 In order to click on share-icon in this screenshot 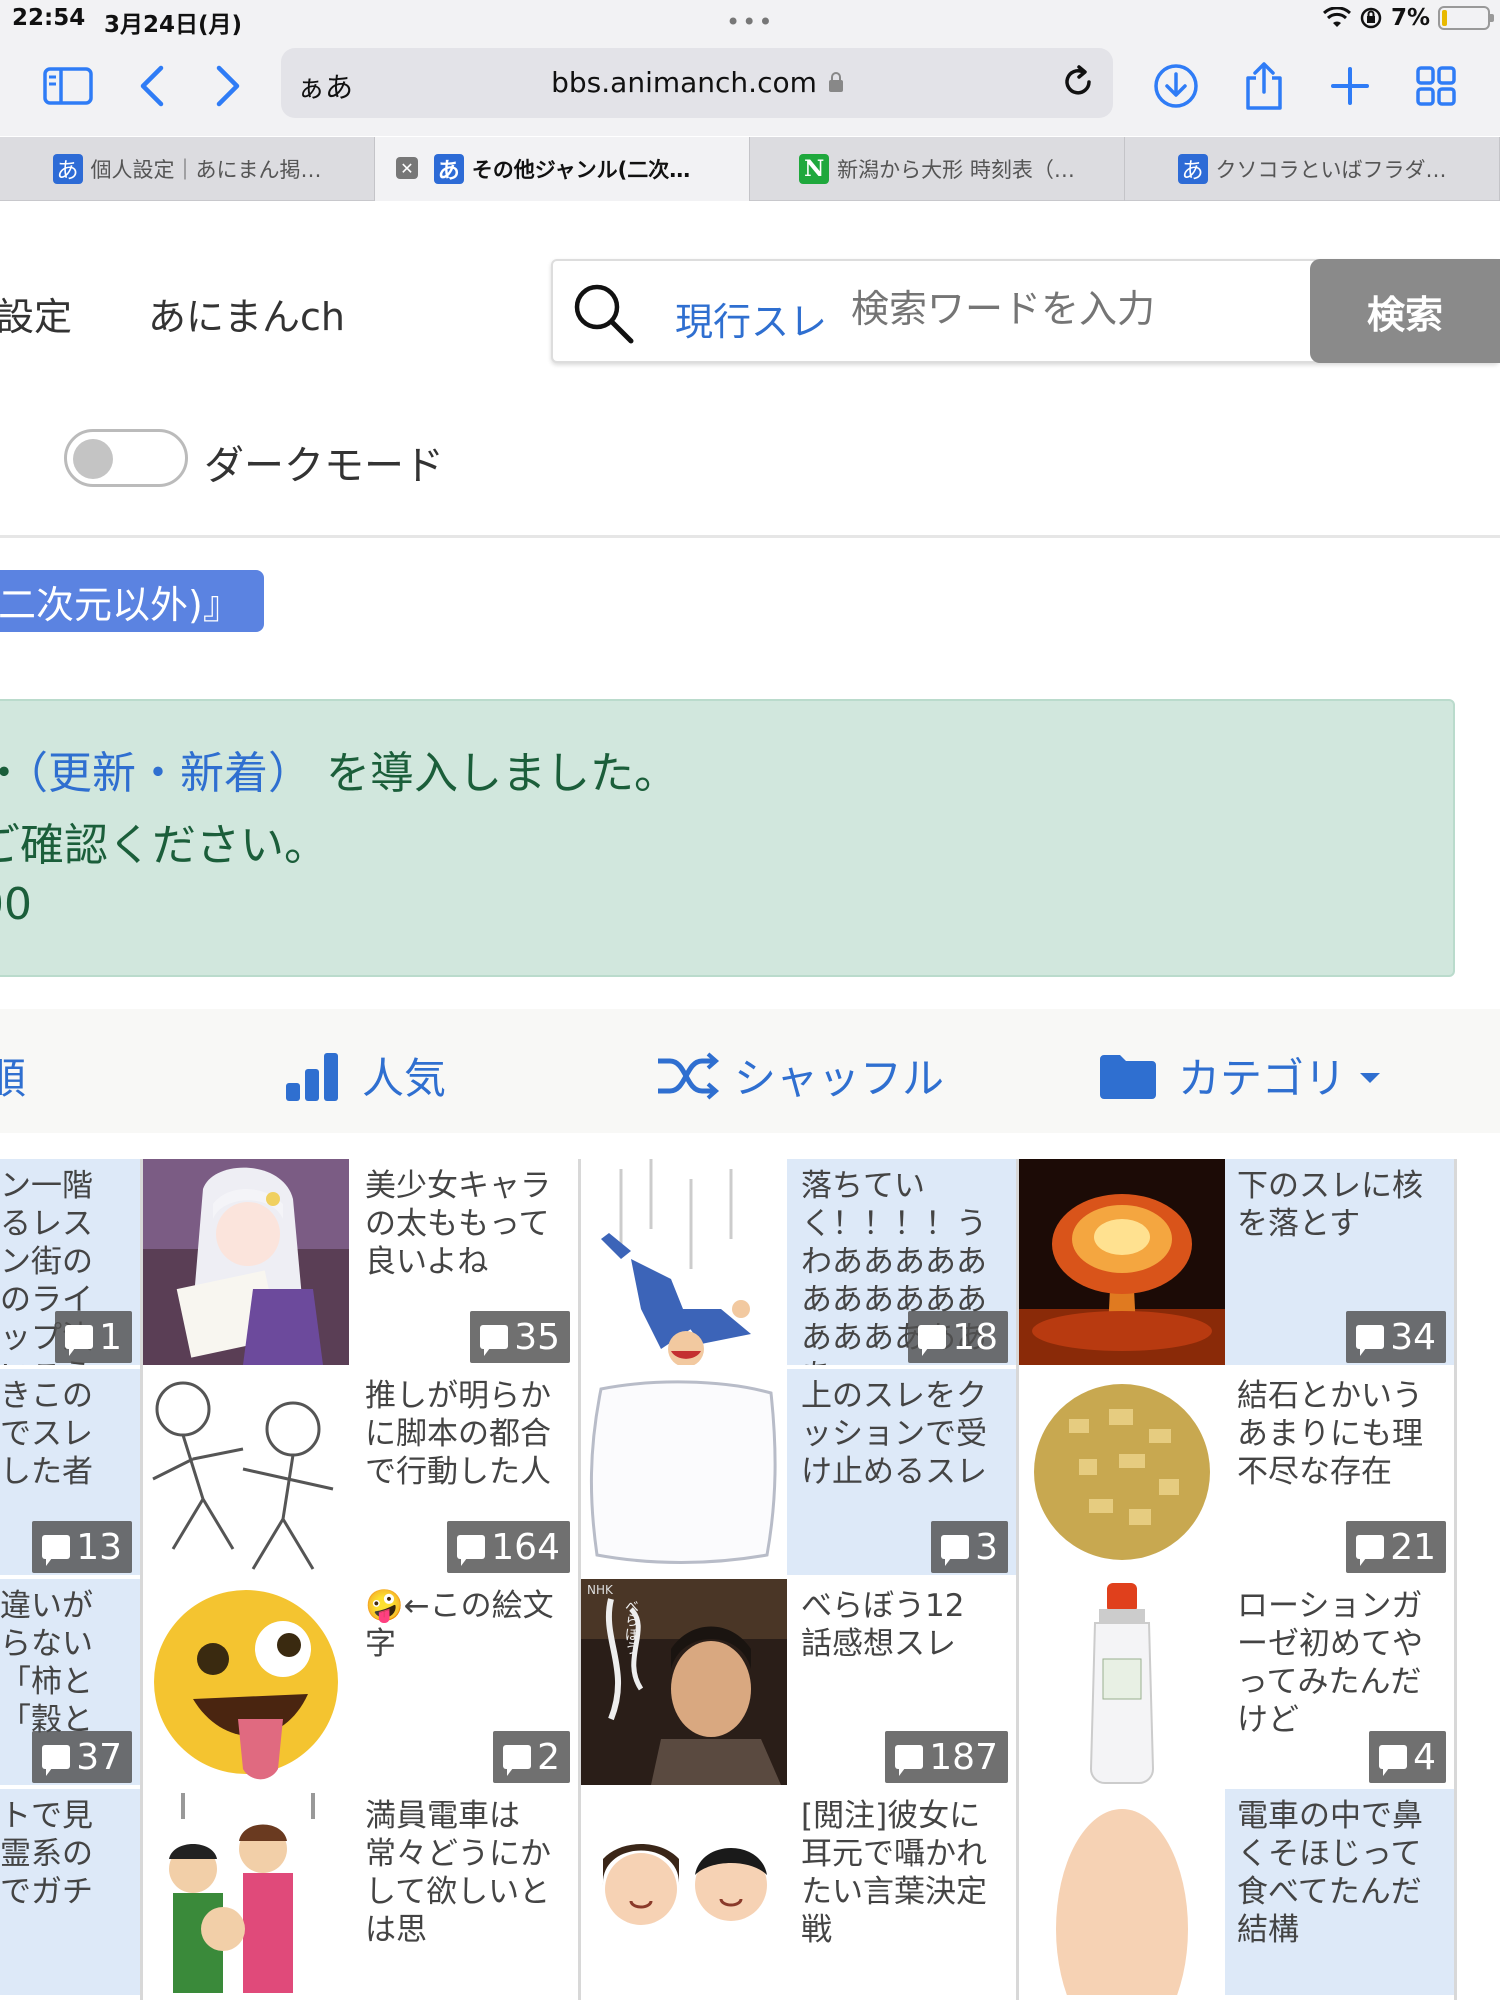, I will do `click(1264, 86)`.